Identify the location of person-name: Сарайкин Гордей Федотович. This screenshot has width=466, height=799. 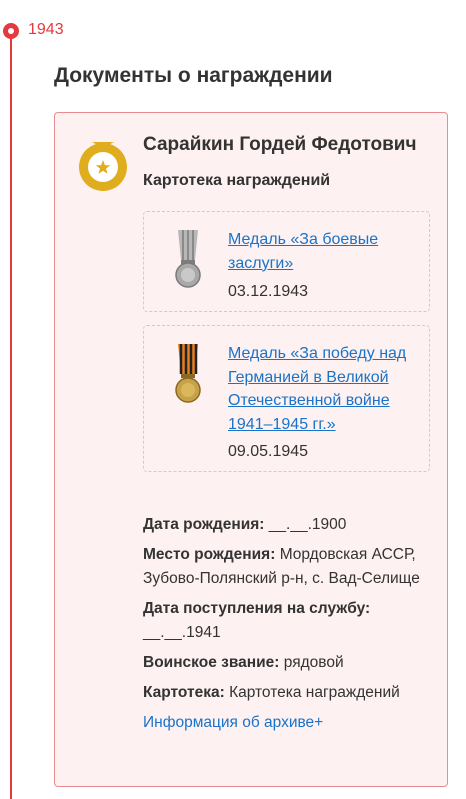
(280, 144).